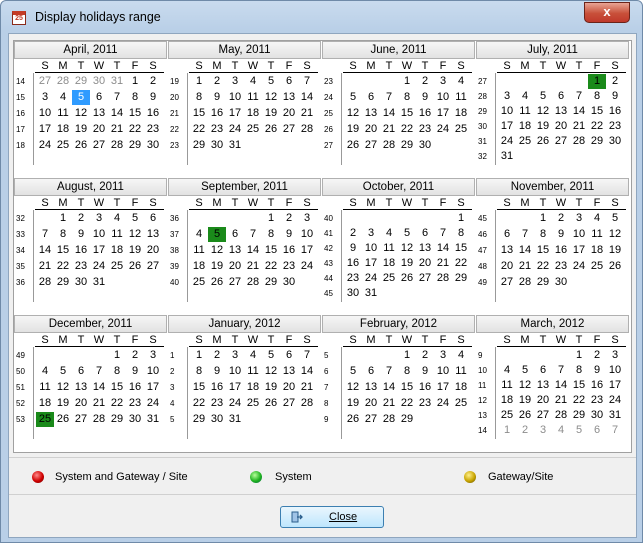 The image size is (643, 543). Describe the element at coordinates (307, 371) in the screenshot. I see `day-cell: 14` at that location.